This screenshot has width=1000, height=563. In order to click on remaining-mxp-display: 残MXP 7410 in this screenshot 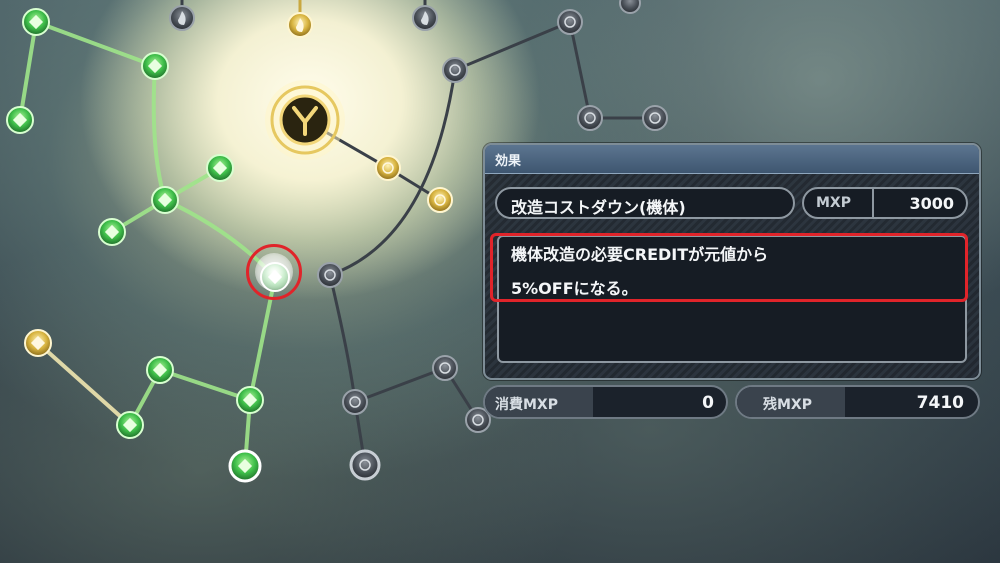, I will do `click(857, 402)`.